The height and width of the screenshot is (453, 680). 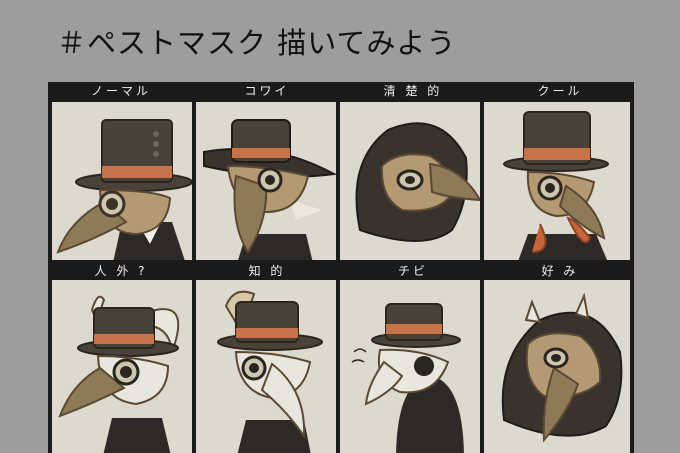 What do you see at coordinates (556, 185) in the screenshot?
I see `plague-doctor-scarf-icon` at bounding box center [556, 185].